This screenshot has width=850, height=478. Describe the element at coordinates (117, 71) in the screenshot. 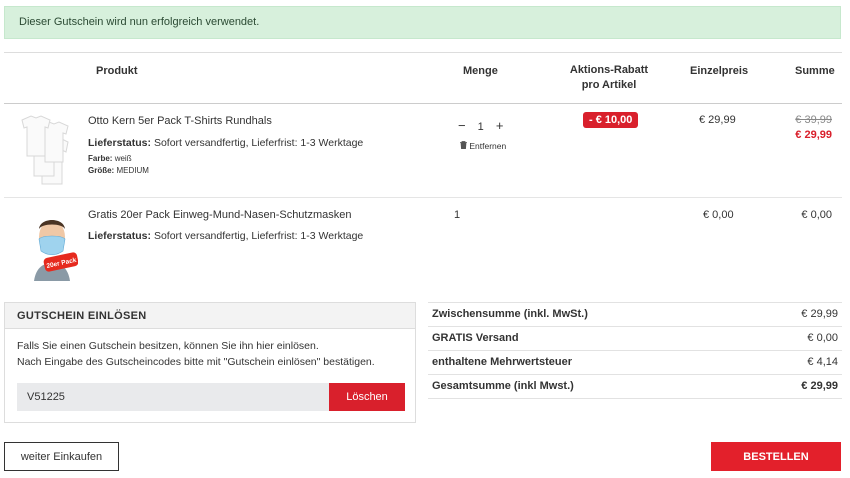

I see `header-product: Produkt` at that location.